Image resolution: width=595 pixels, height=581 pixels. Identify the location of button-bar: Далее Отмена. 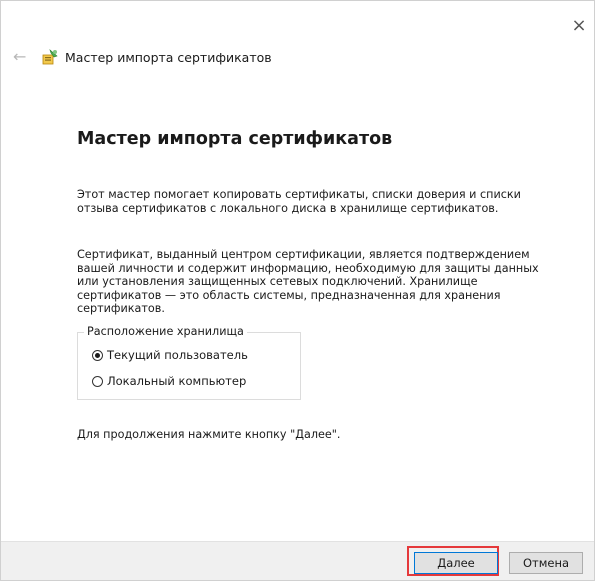
(297, 560).